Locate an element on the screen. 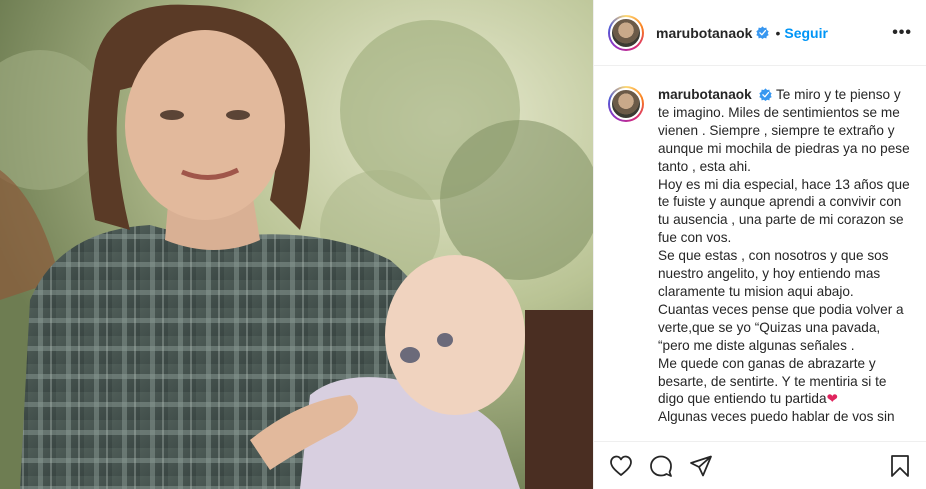 The image size is (926, 489). bookmark-icon is located at coordinates (900, 465).